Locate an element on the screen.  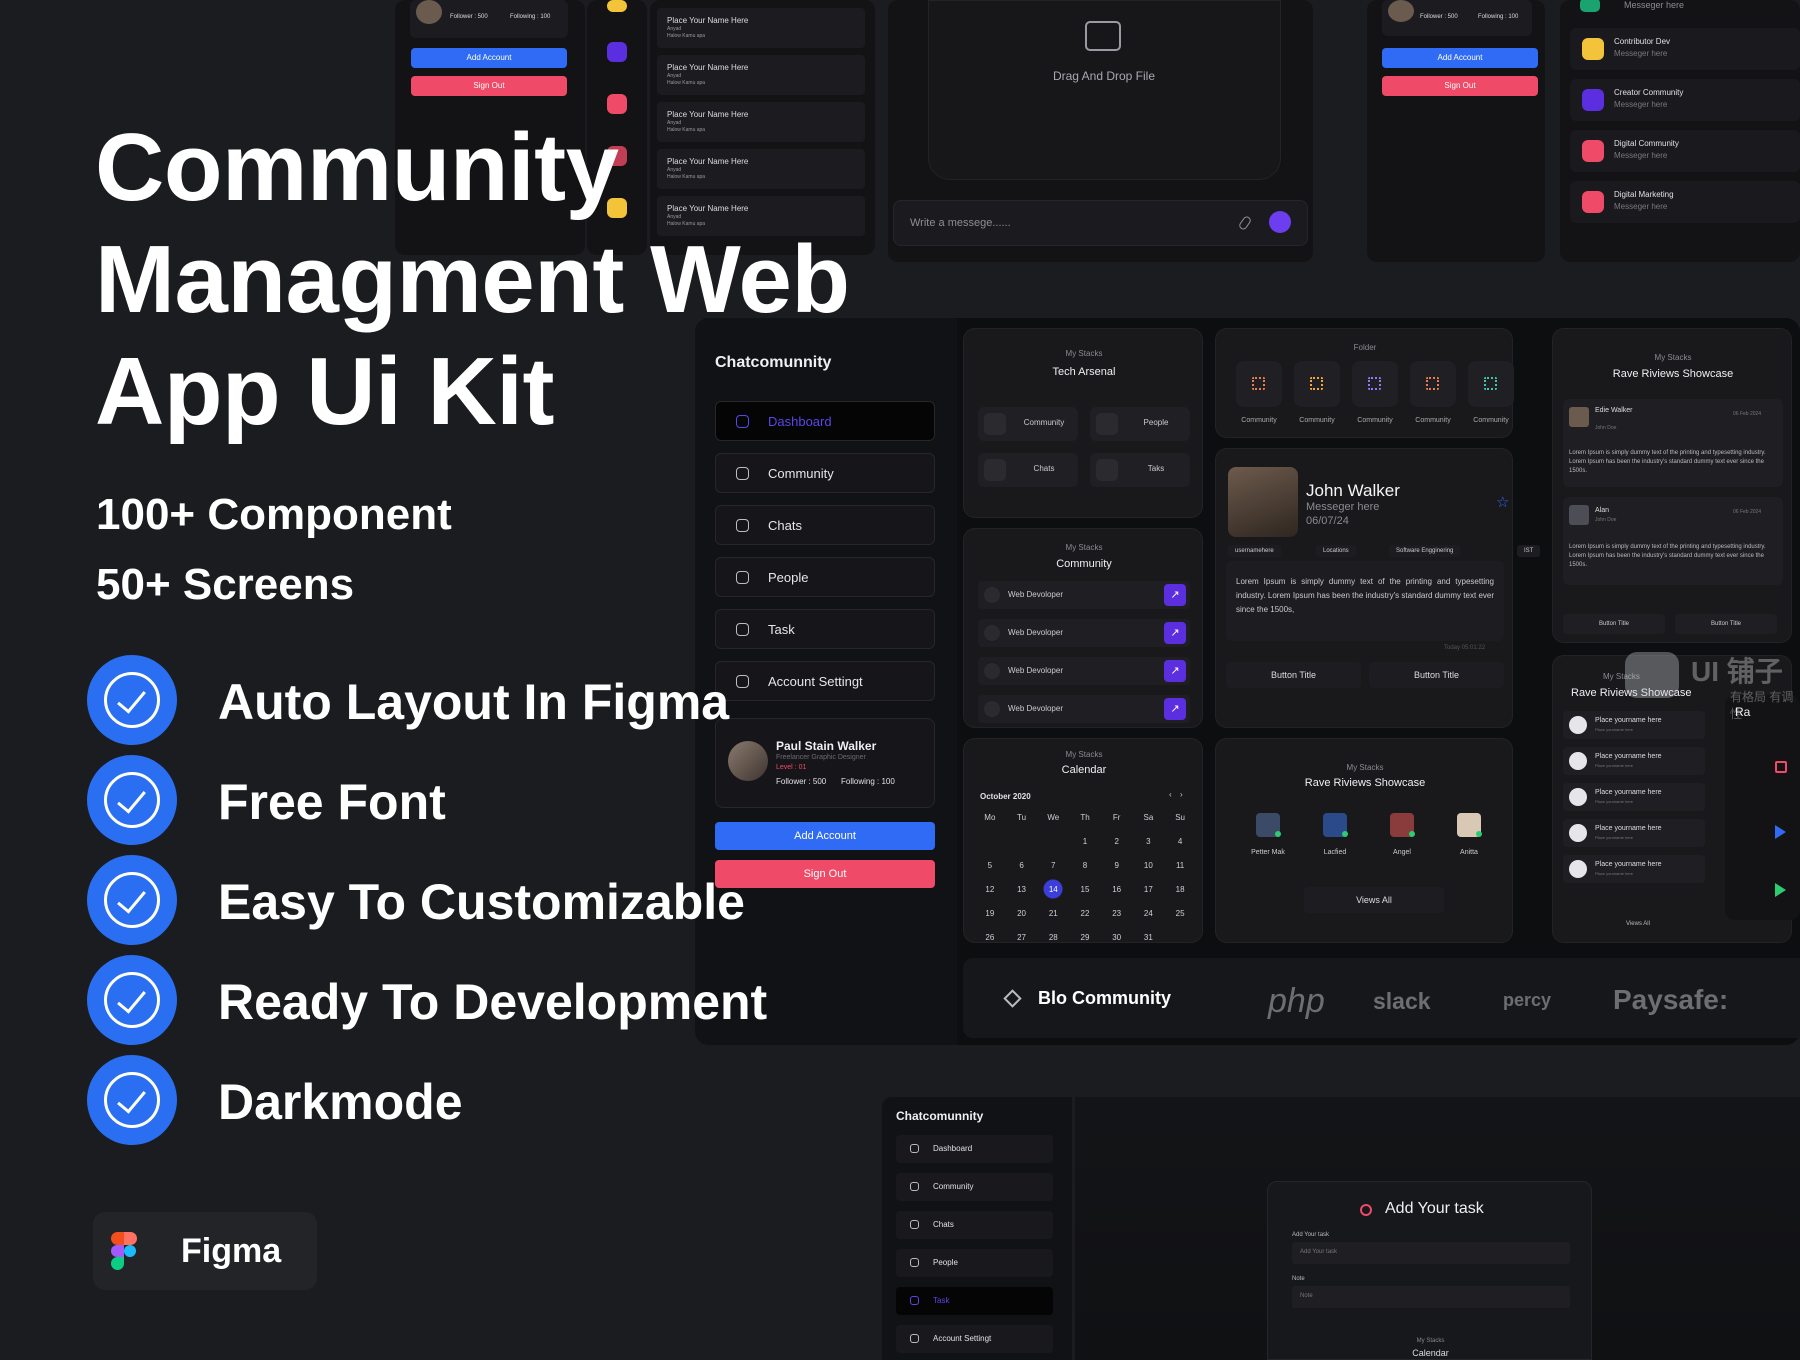
calendar-day: 15 is located at coordinates (1085, 889).